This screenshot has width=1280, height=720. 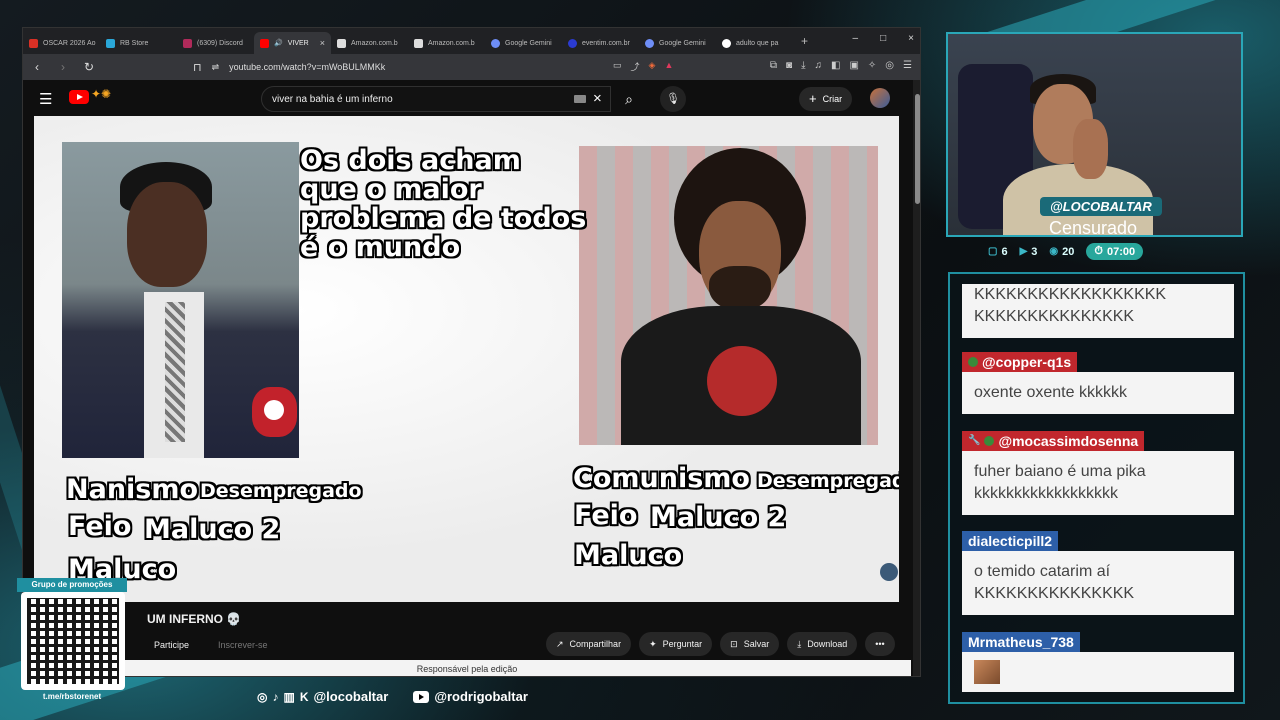 I want to click on music-icon: ♫, so click(x=819, y=65).